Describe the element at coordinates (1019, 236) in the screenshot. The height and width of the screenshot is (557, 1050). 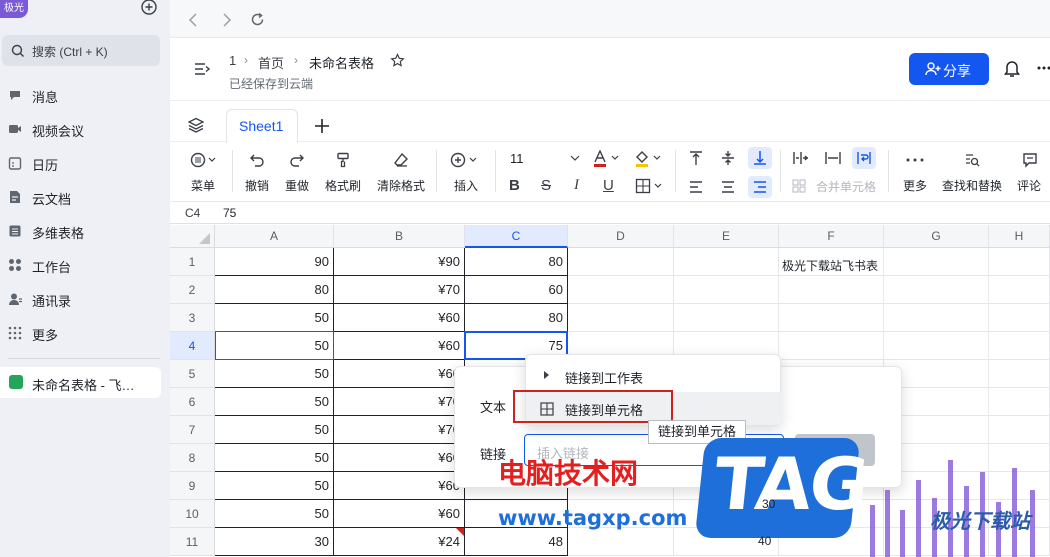
I see `column-header-h: H` at that location.